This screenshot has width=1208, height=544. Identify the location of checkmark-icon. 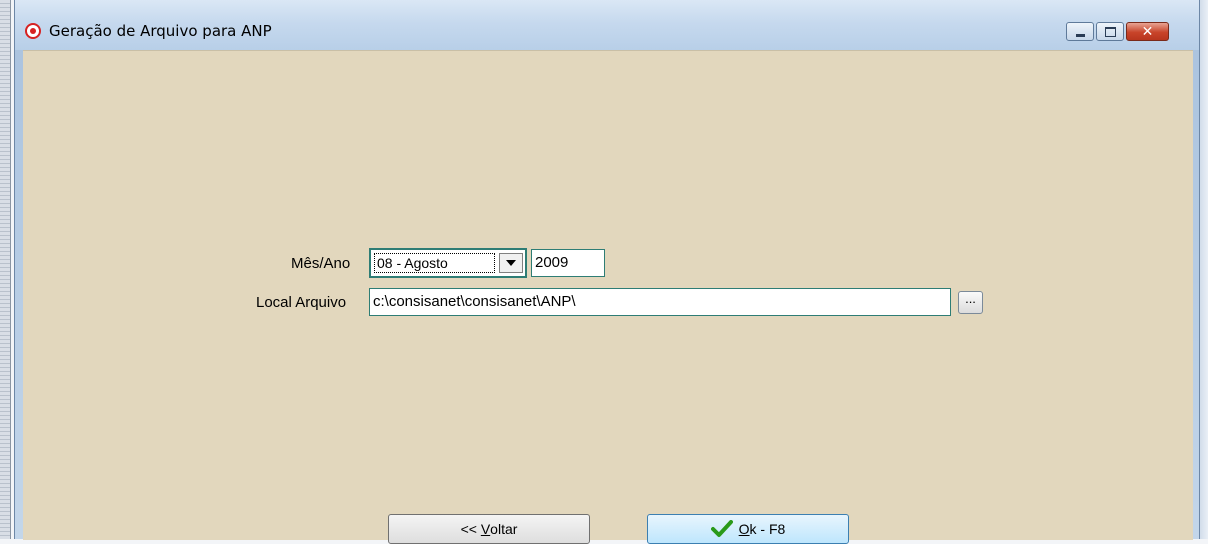
(721, 528).